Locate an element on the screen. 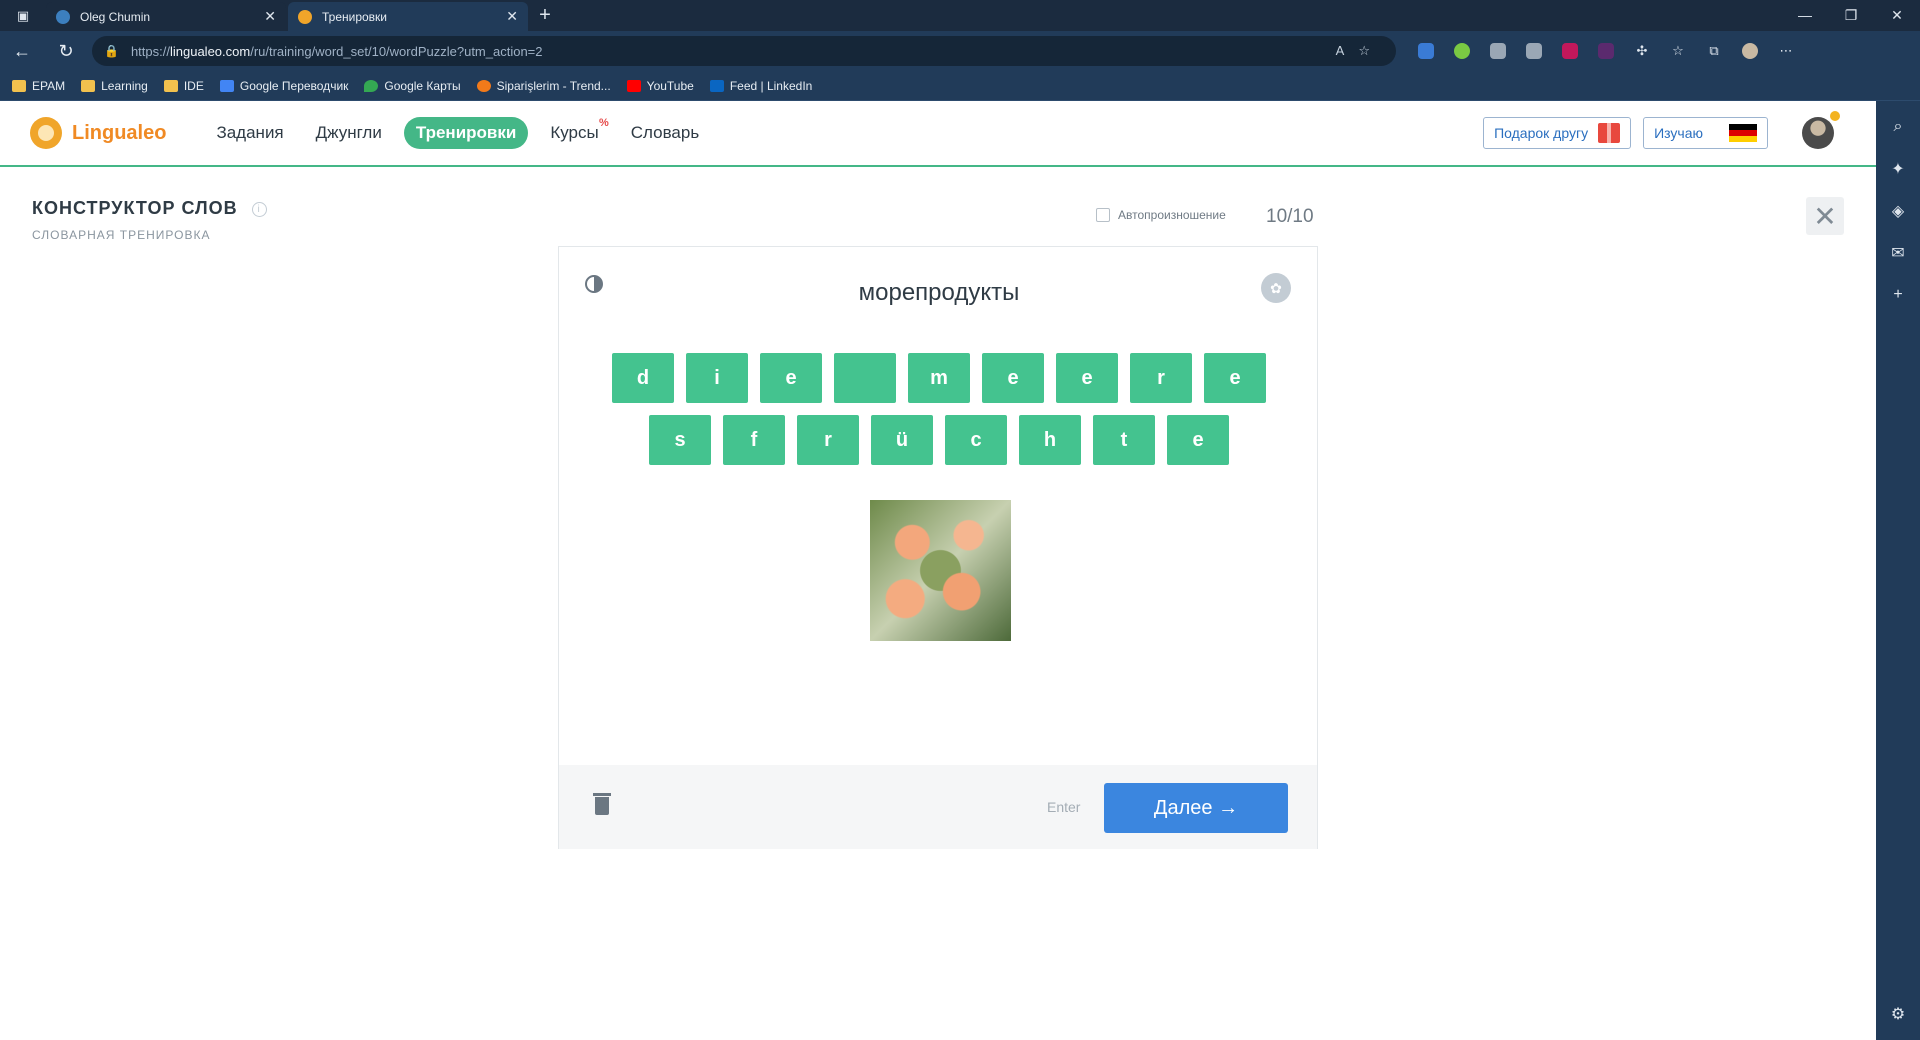 The height and width of the screenshot is (1040, 1920). lion-logo-icon is located at coordinates (46, 133).